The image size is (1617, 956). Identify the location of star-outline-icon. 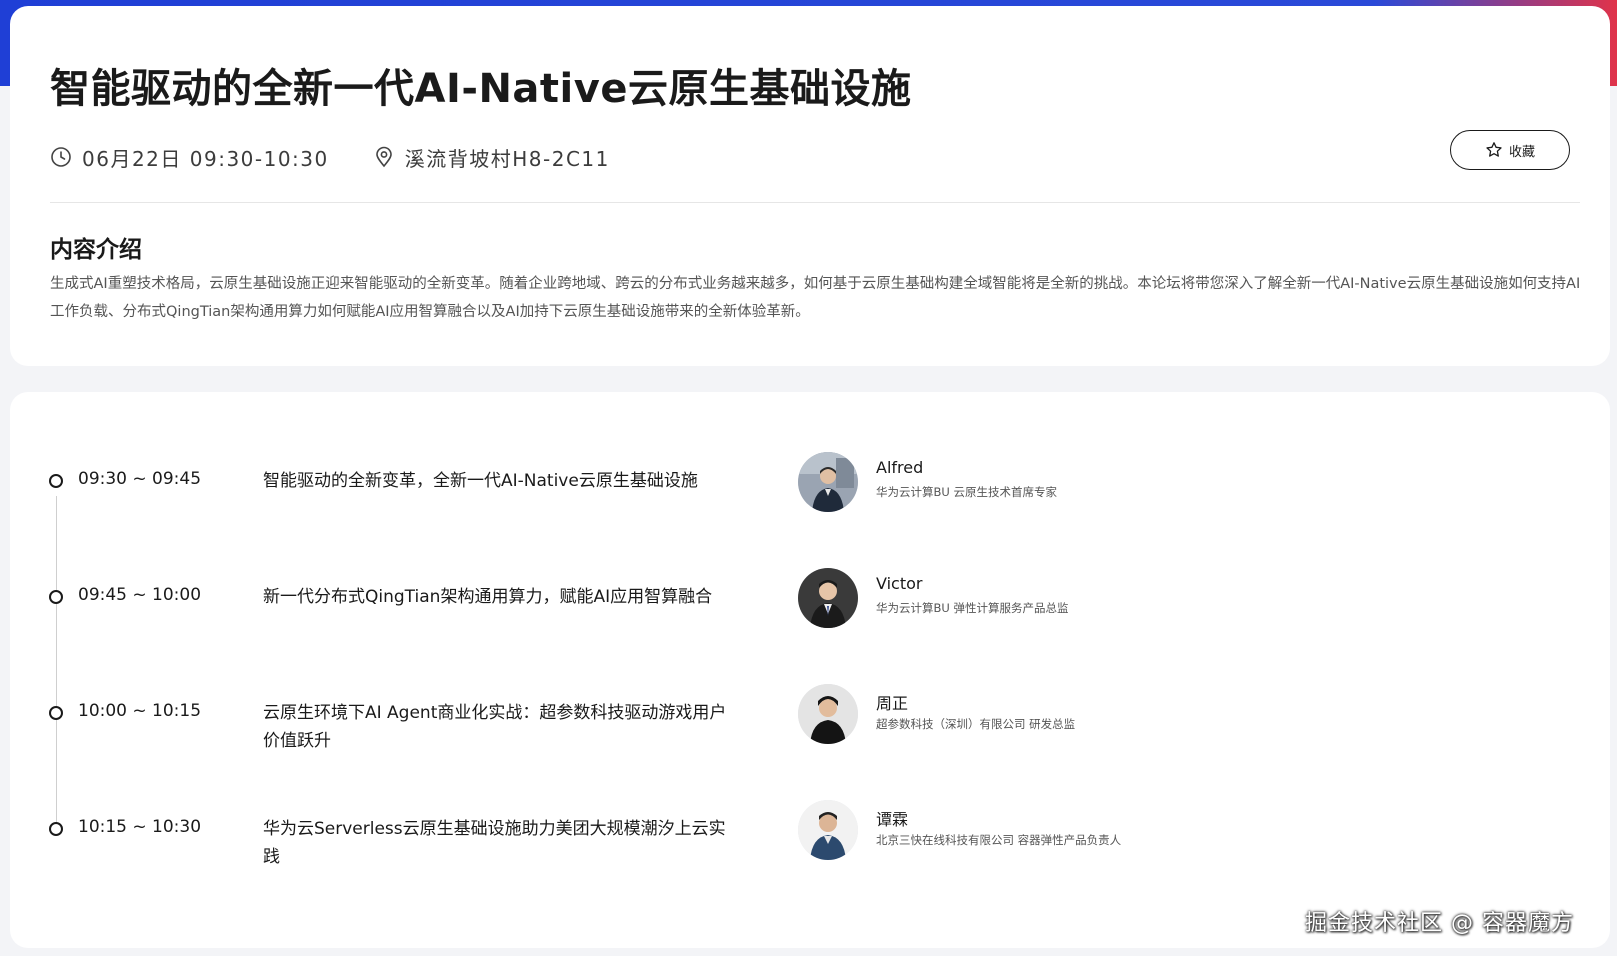
(1494, 150).